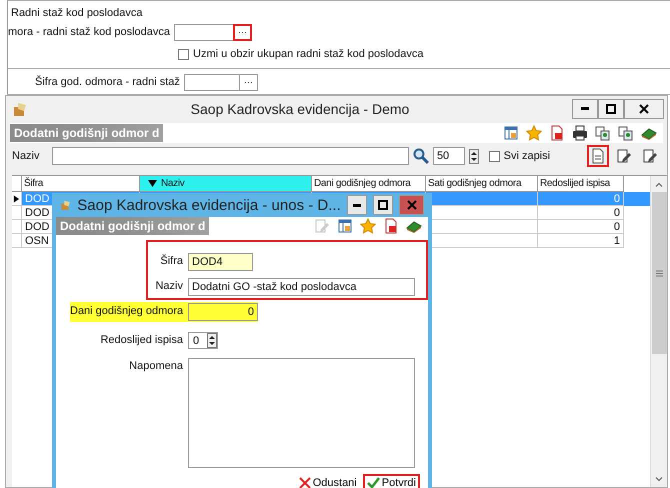 This screenshot has width=670, height=488. I want to click on field-label: Napomena, so click(155, 365).